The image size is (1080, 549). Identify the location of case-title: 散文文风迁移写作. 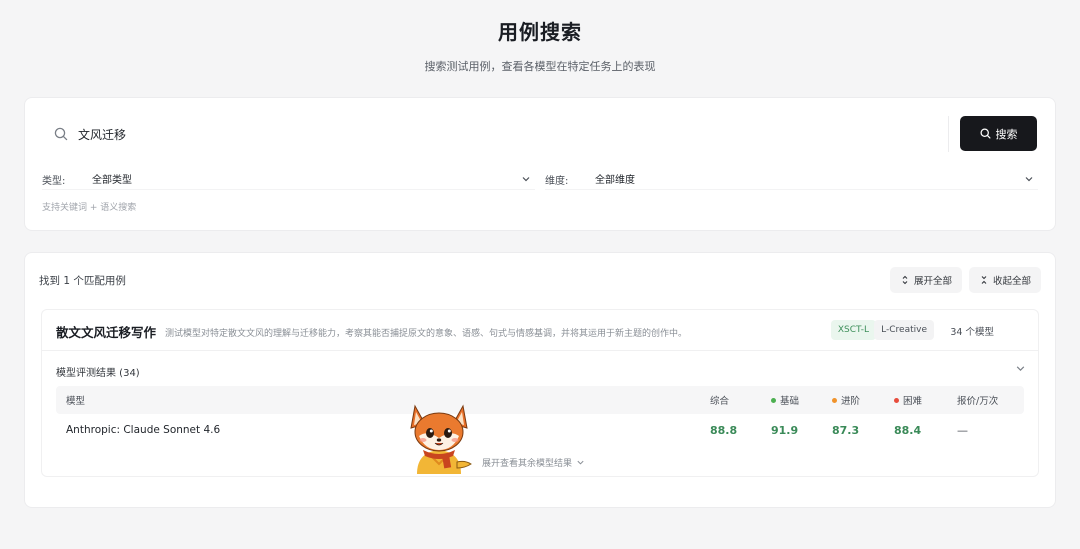
(106, 332).